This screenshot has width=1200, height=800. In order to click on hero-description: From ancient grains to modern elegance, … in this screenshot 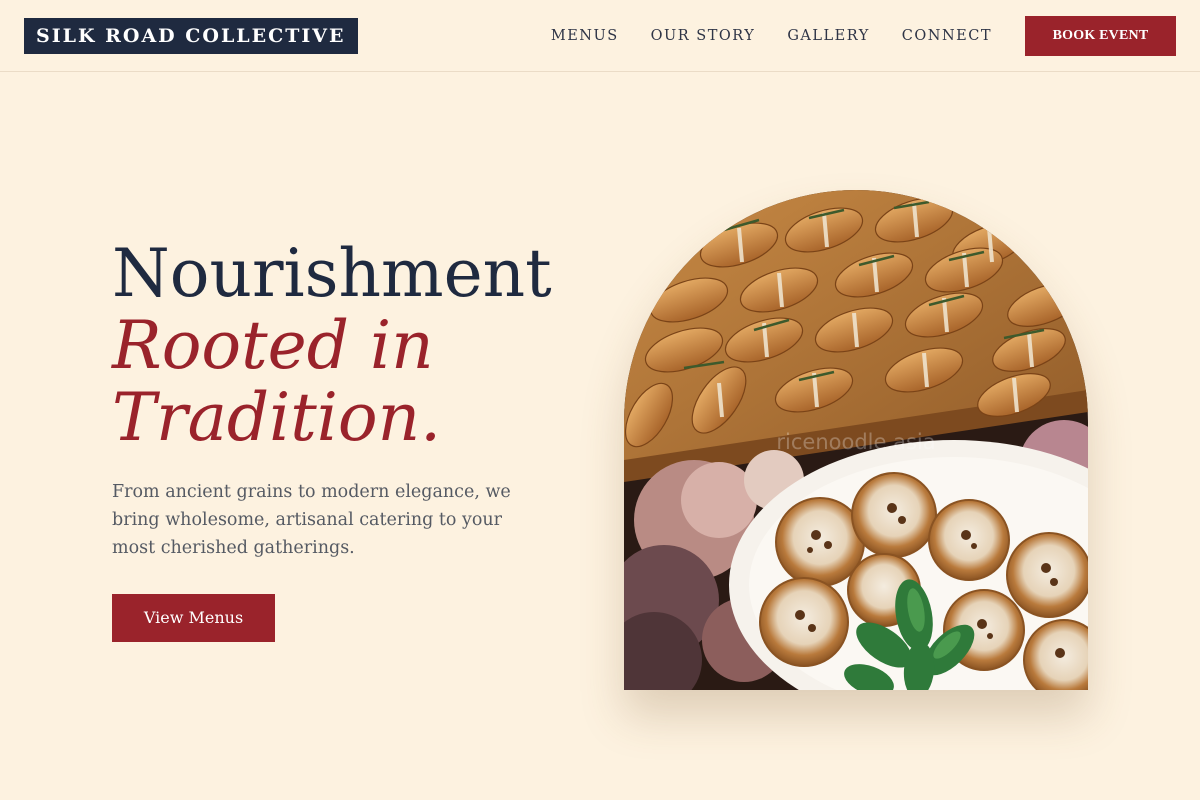, I will do `click(311, 520)`.